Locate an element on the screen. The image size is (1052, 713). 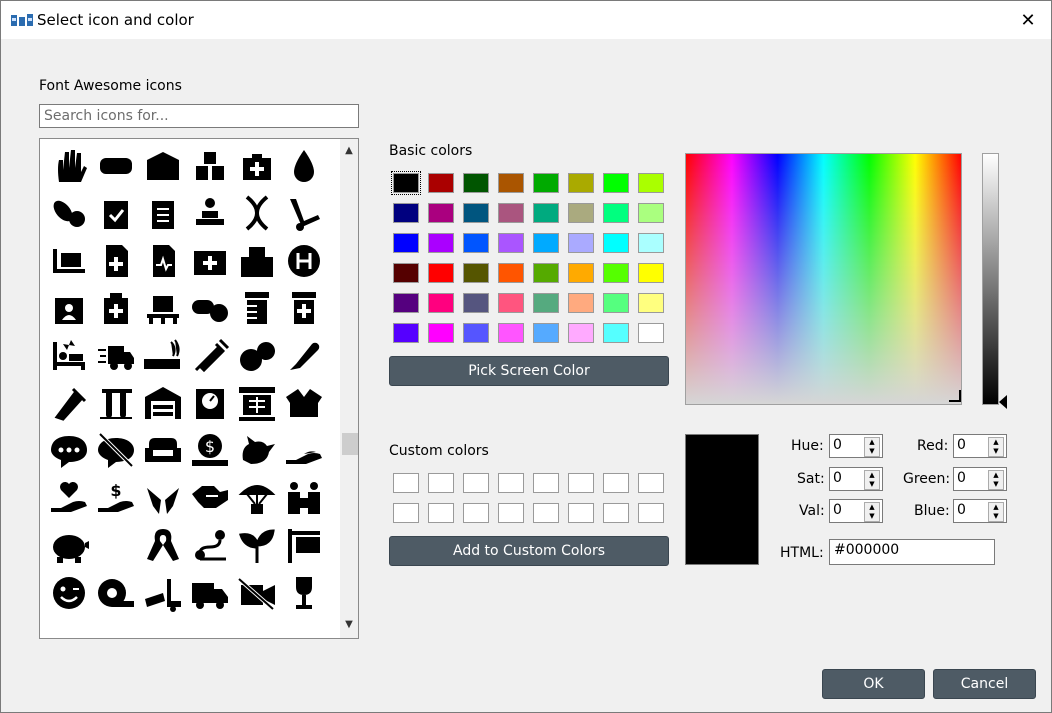
video-slash-icon is located at coordinates (256, 596).